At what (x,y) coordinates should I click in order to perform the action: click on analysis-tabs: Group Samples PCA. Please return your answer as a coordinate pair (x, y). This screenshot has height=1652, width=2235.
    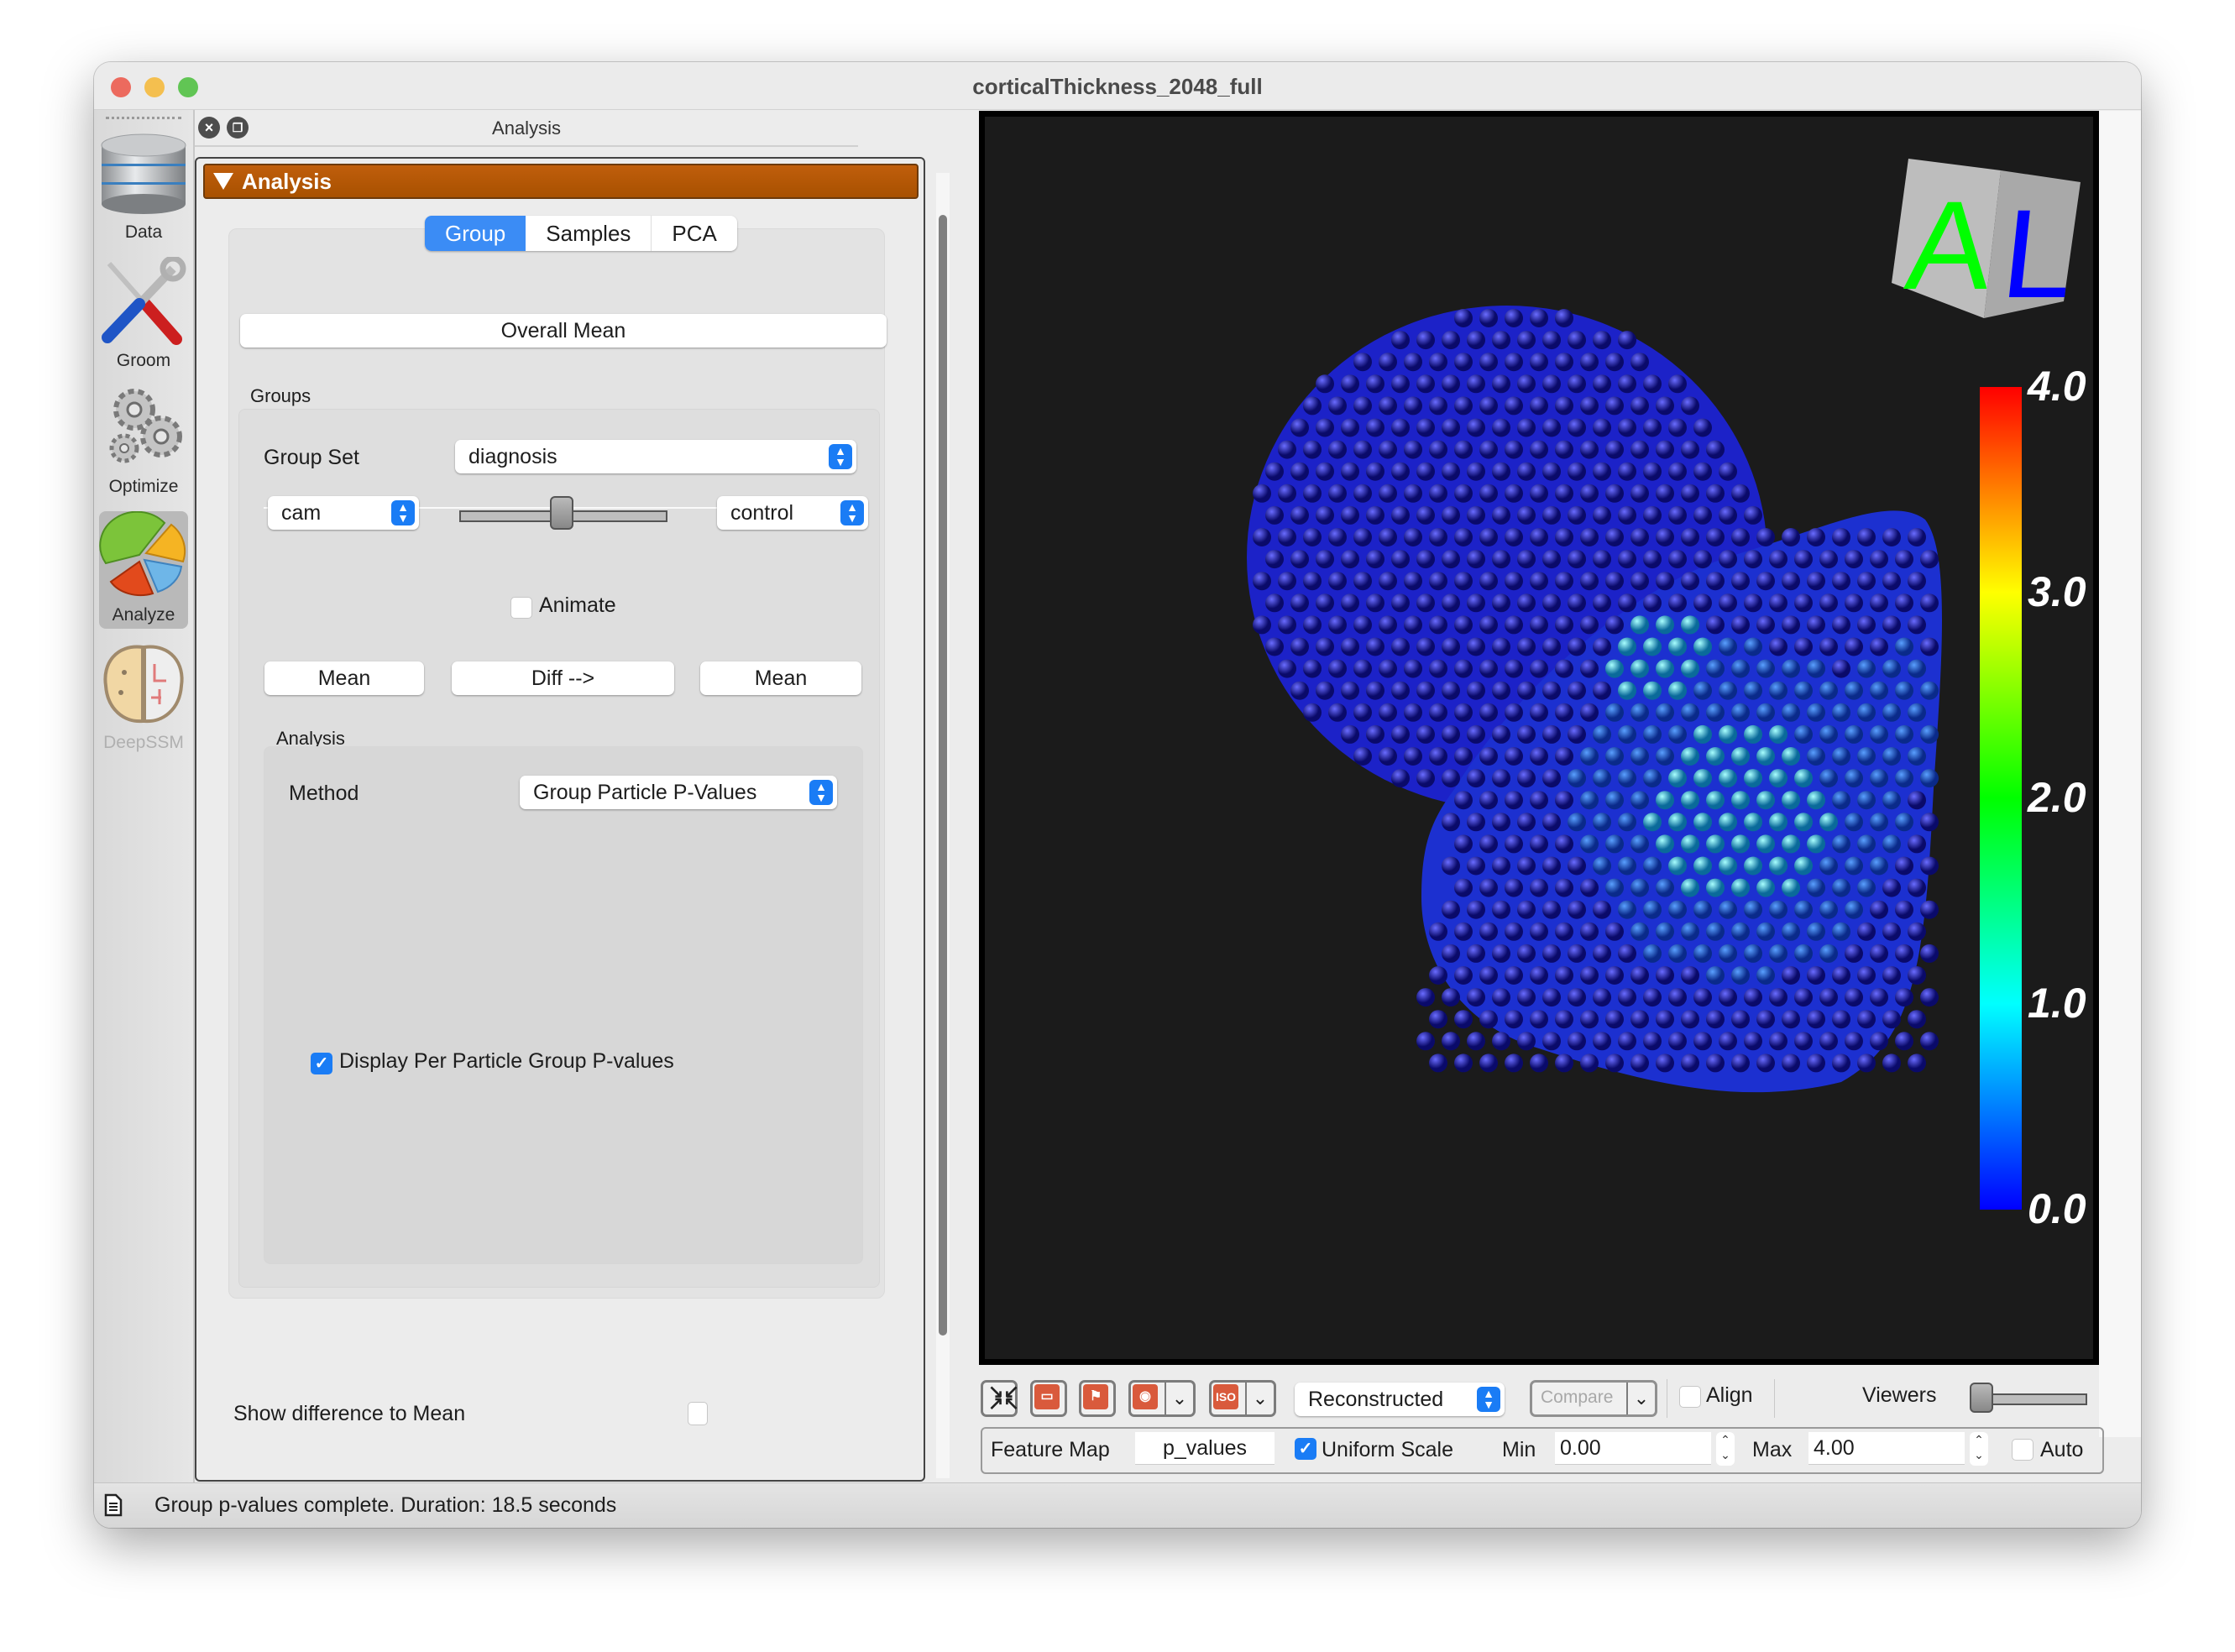
    Looking at the image, I should click on (581, 234).